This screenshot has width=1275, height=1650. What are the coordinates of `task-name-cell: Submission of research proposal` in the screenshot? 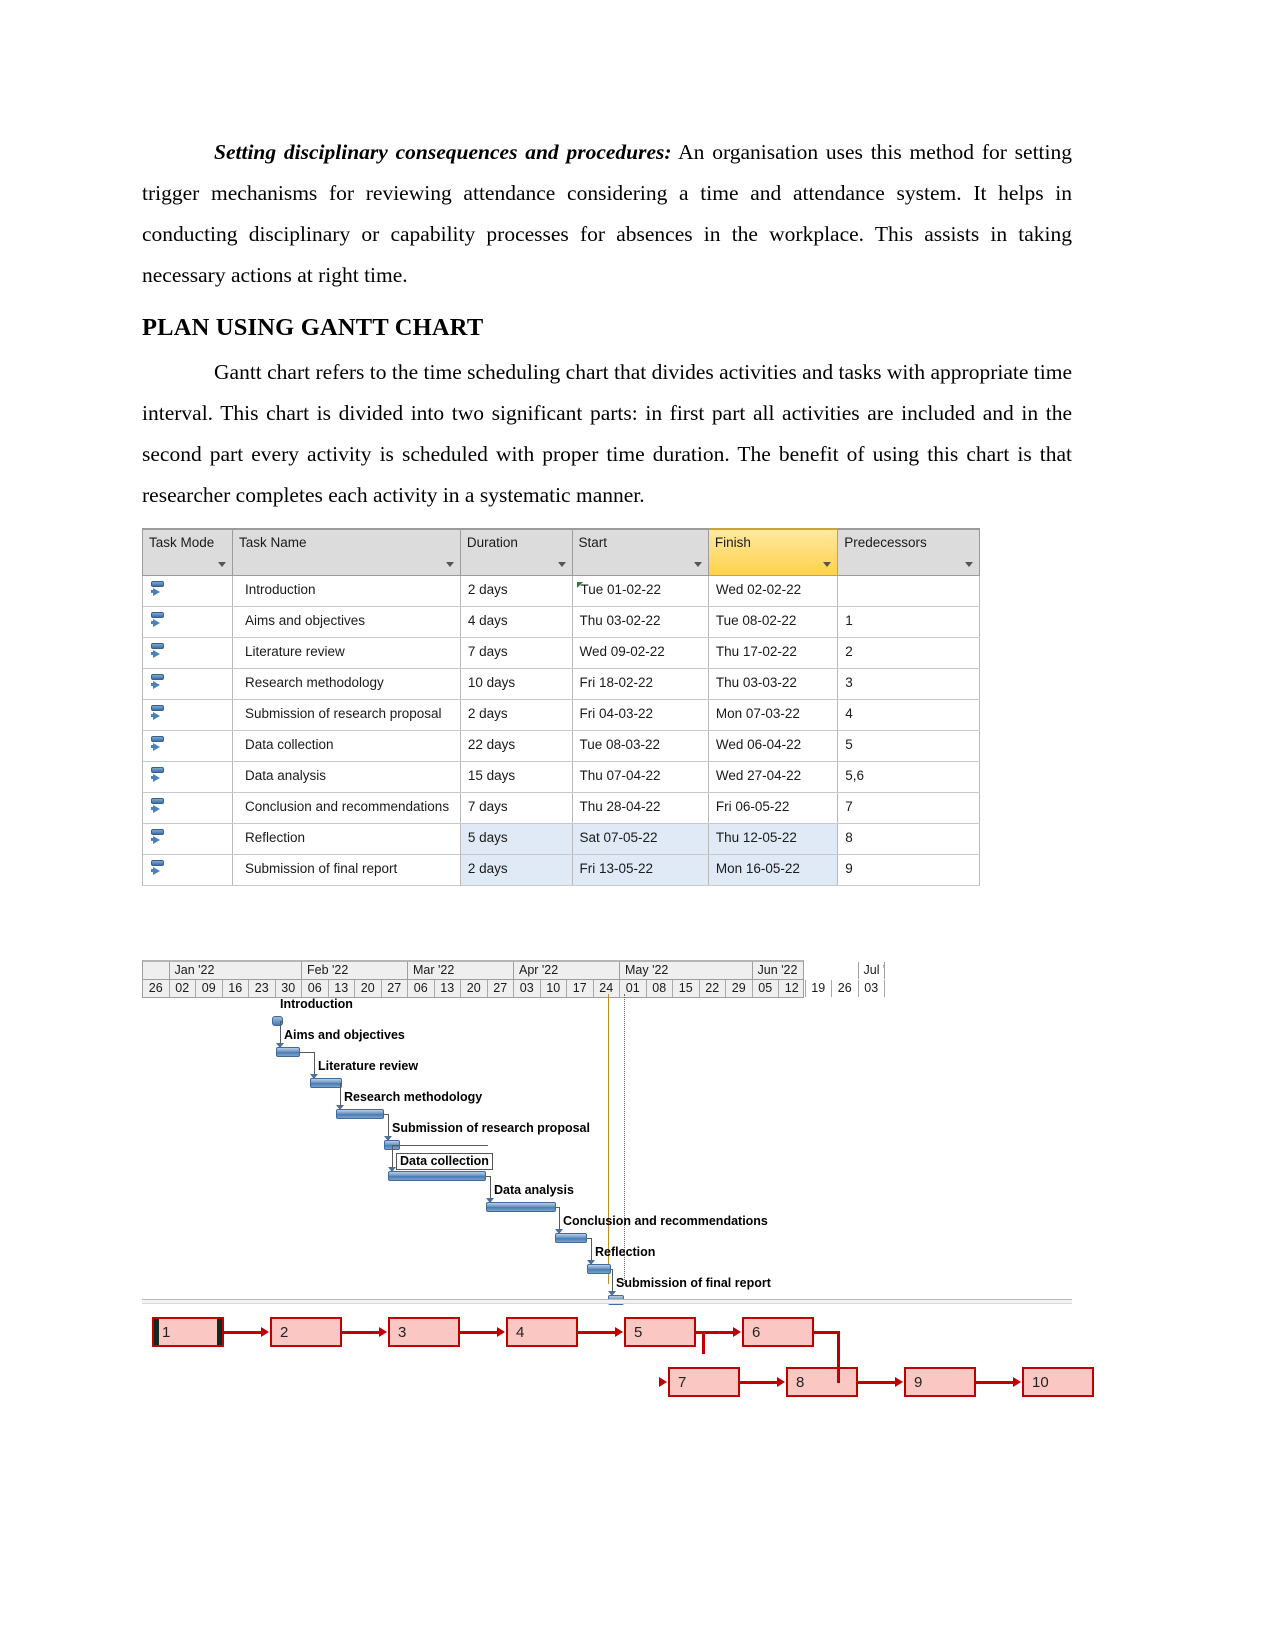 It's located at (346, 715).